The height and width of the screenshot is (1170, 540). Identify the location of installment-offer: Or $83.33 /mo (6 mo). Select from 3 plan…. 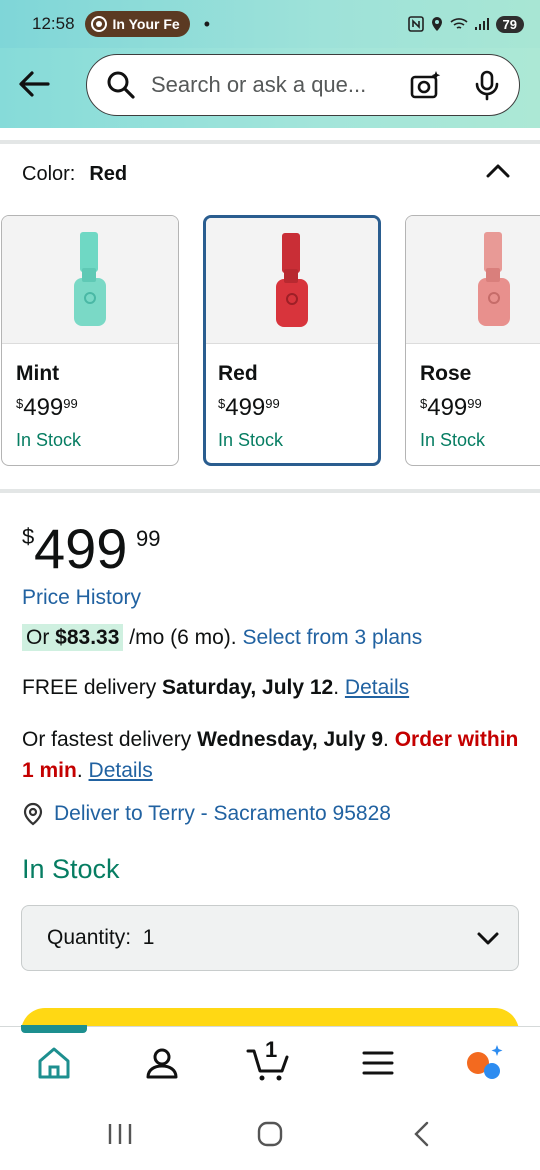
(222, 637).